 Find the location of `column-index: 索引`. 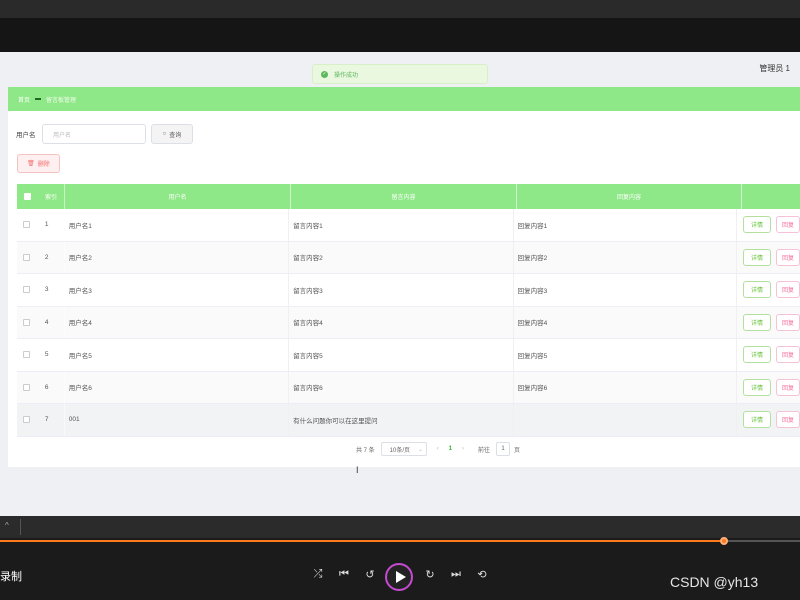

column-index: 索引 is located at coordinates (51, 196).